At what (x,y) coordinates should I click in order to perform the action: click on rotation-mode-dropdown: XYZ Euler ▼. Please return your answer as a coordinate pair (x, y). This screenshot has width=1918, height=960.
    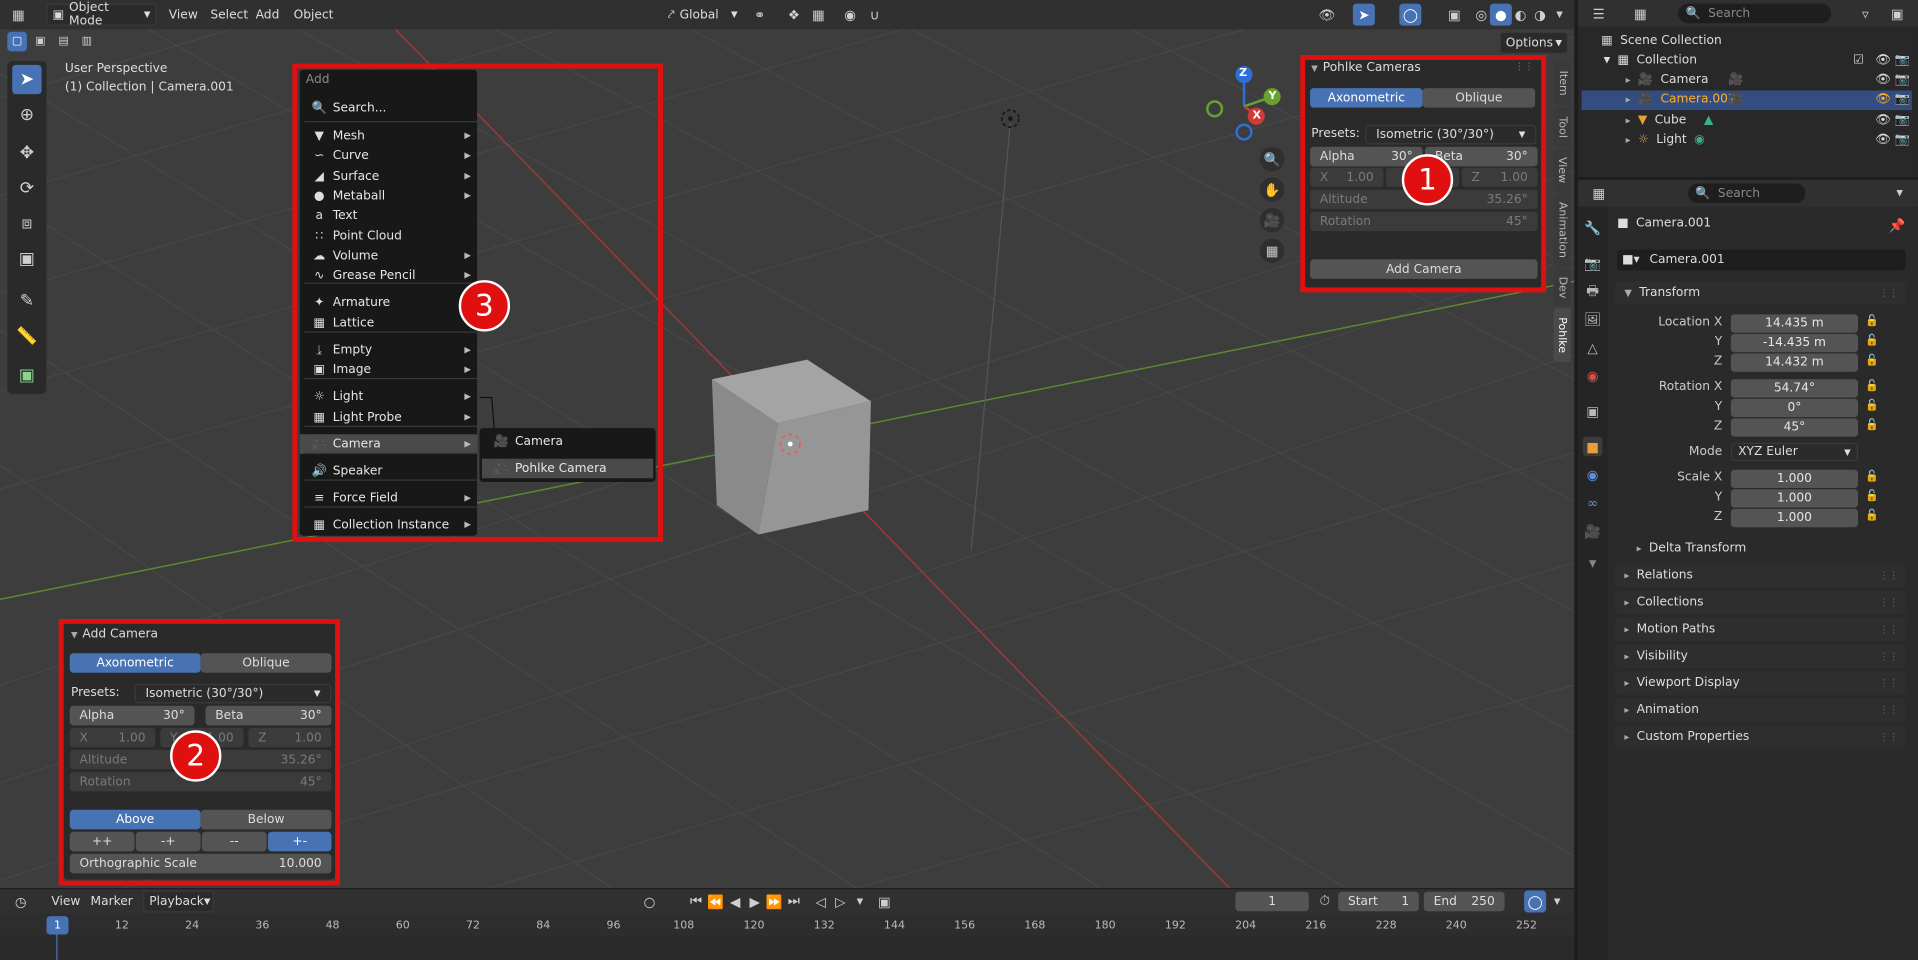
    Looking at the image, I should click on (1794, 452).